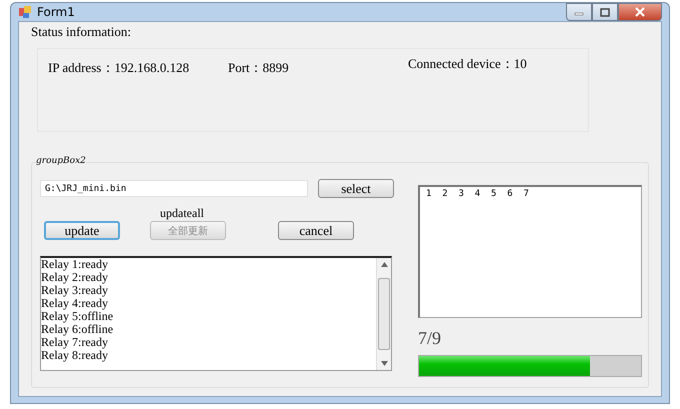 Image resolution: width=680 pixels, height=409 pixels. I want to click on status-value: 192.168.0.128, so click(152, 67).